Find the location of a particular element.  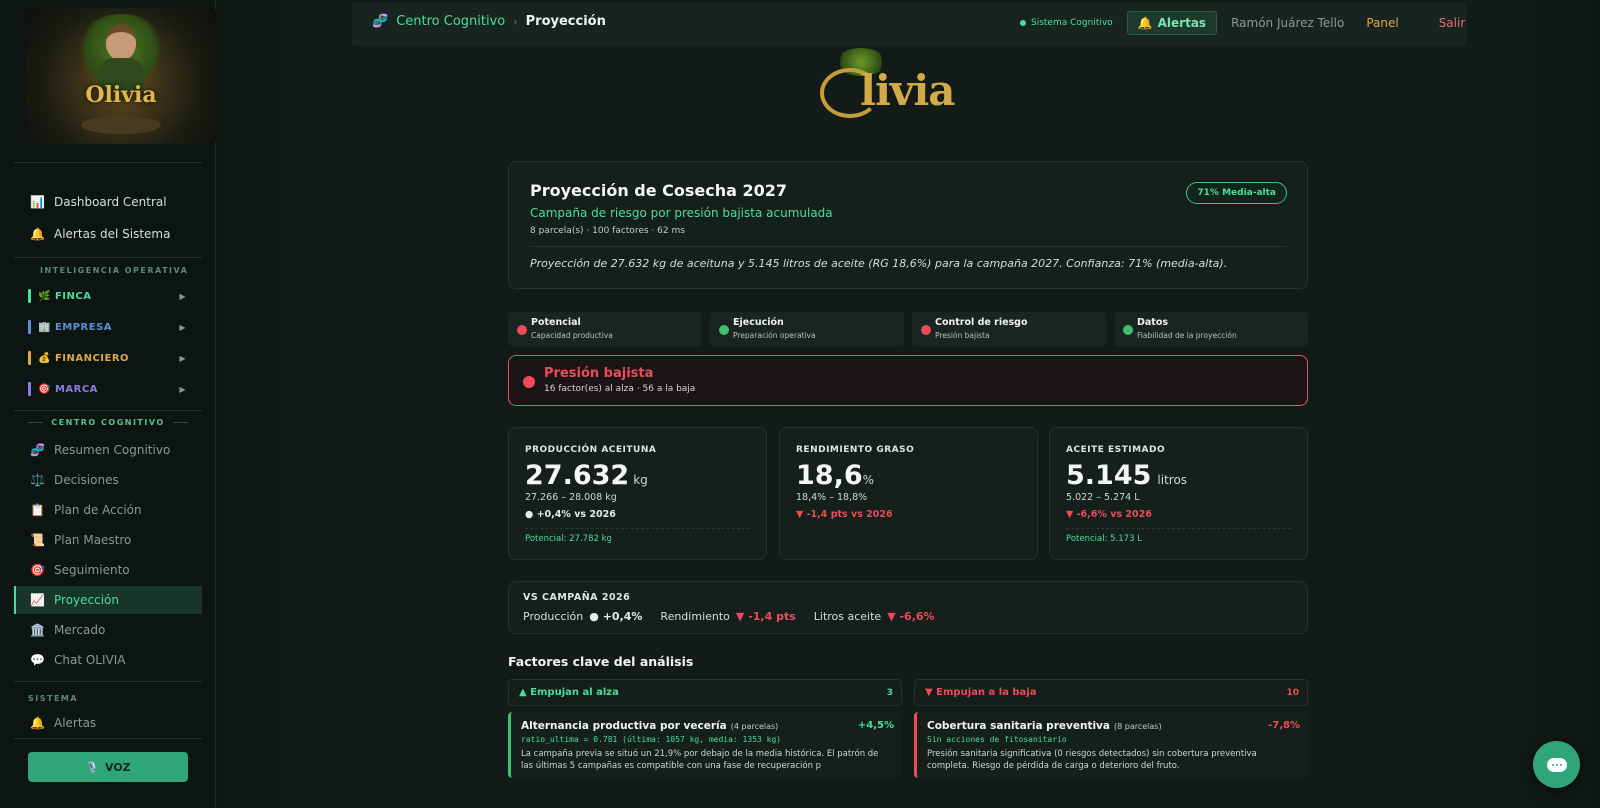

nav-label: Alertas del Sistema is located at coordinates (112, 234).